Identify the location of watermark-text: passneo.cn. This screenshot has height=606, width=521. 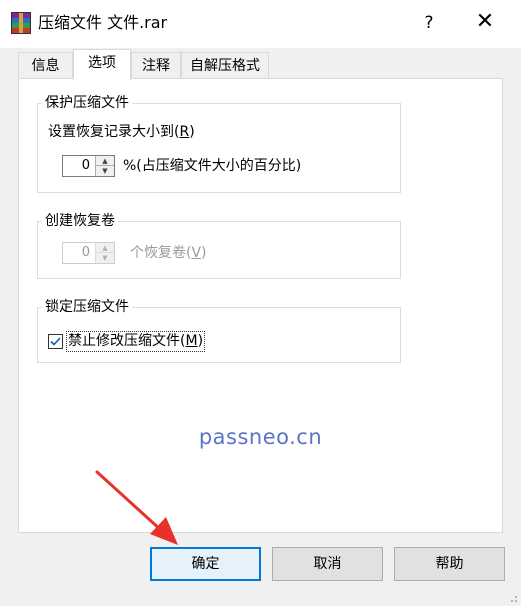
(260, 437).